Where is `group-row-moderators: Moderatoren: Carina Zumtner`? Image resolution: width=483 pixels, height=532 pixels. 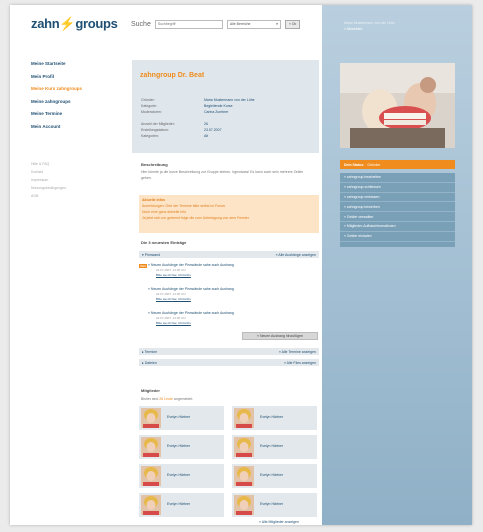
group-row-moderators: Moderatoren: Carina Zumtner is located at coordinates (226, 113).